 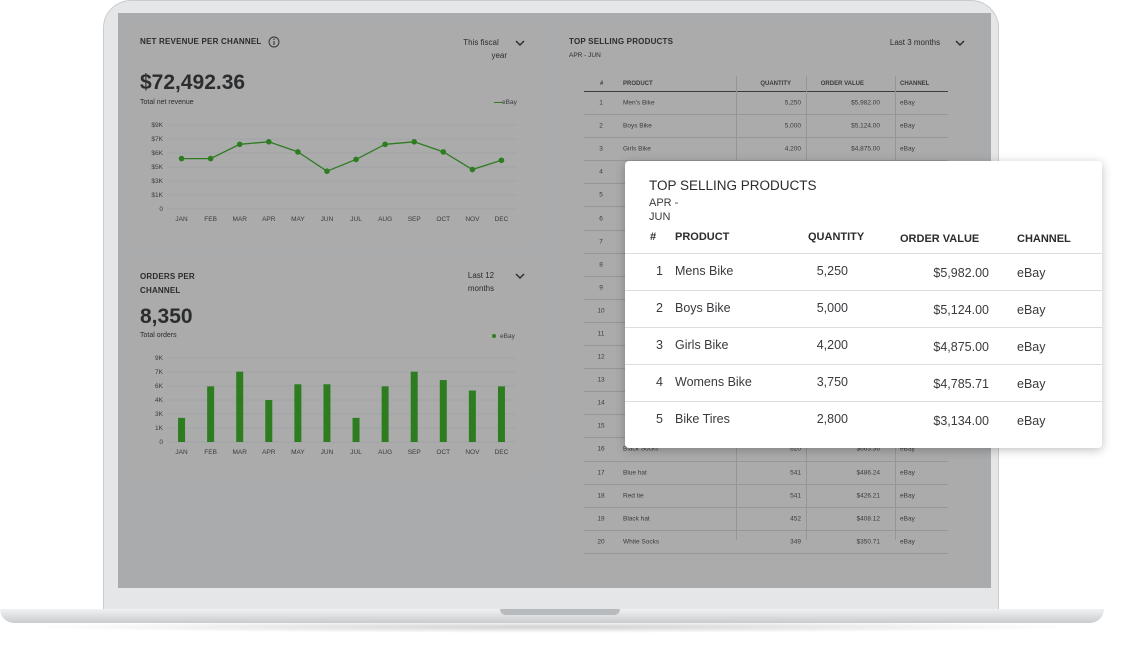 What do you see at coordinates (961, 347) in the screenshot?
I see `popup-cell-value: $4,875.00` at bounding box center [961, 347].